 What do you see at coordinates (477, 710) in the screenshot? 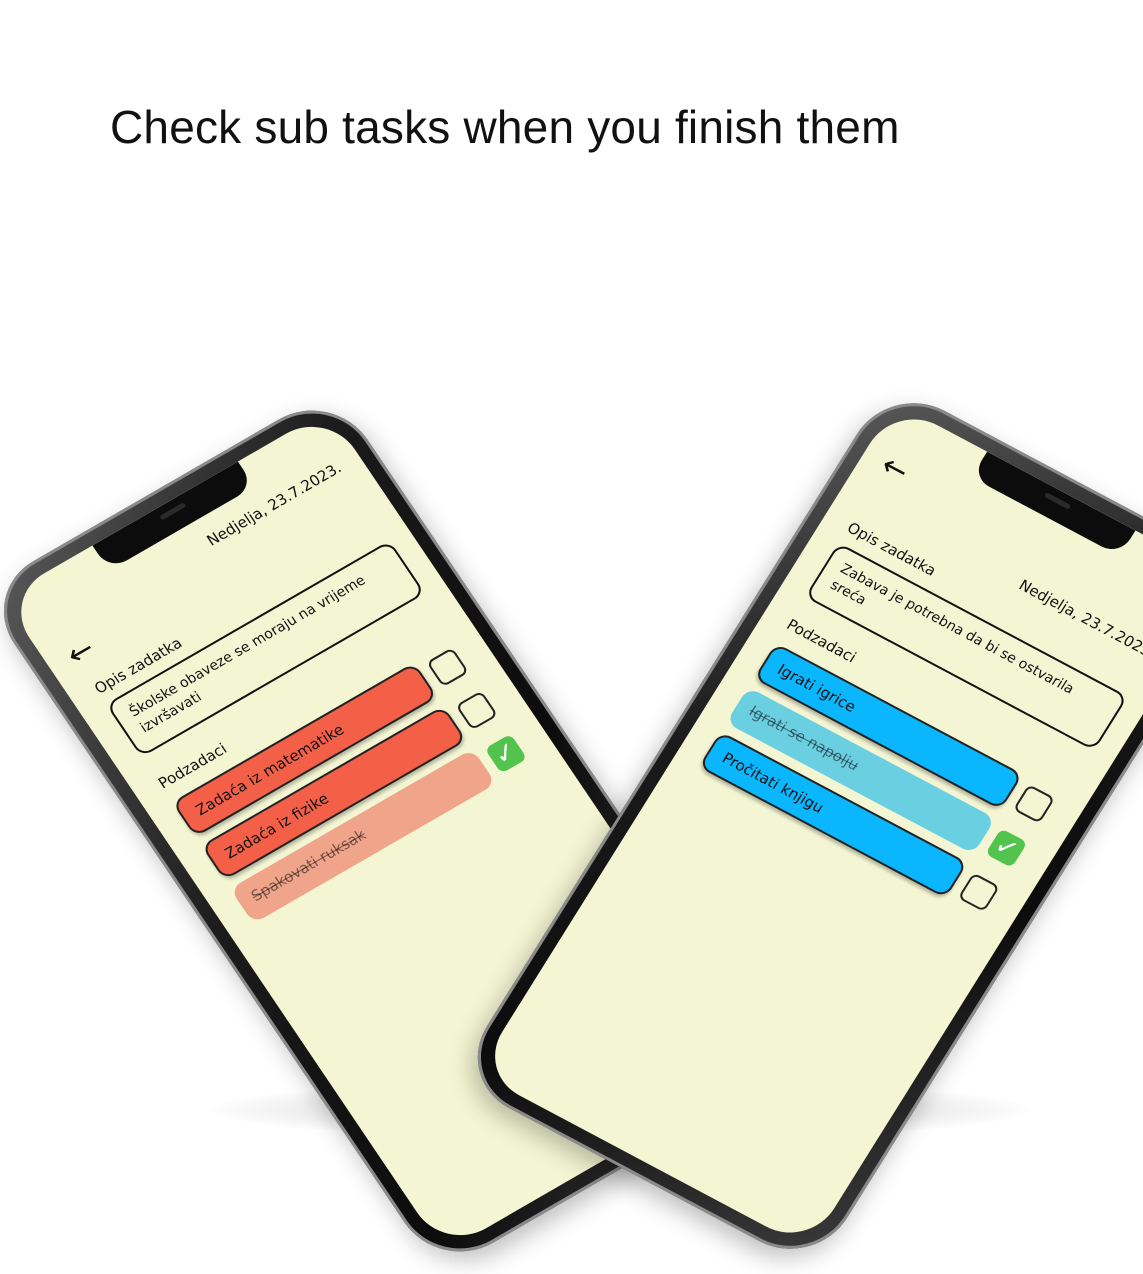
I see `left-subtask-2-checkbox` at bounding box center [477, 710].